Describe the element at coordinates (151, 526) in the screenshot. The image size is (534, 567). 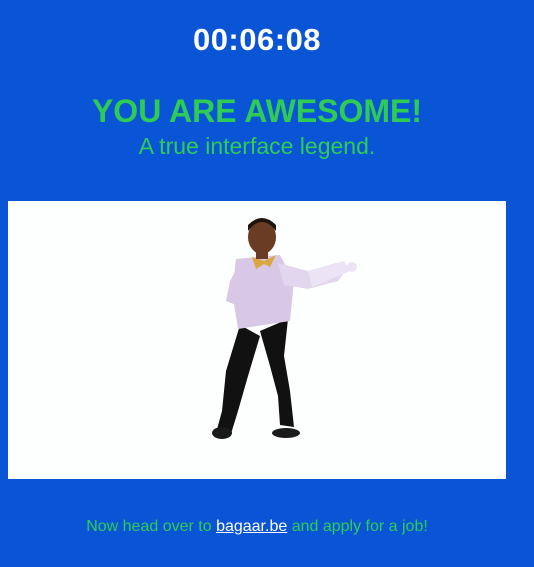
I see `footer-prefix: Now head over to` at that location.